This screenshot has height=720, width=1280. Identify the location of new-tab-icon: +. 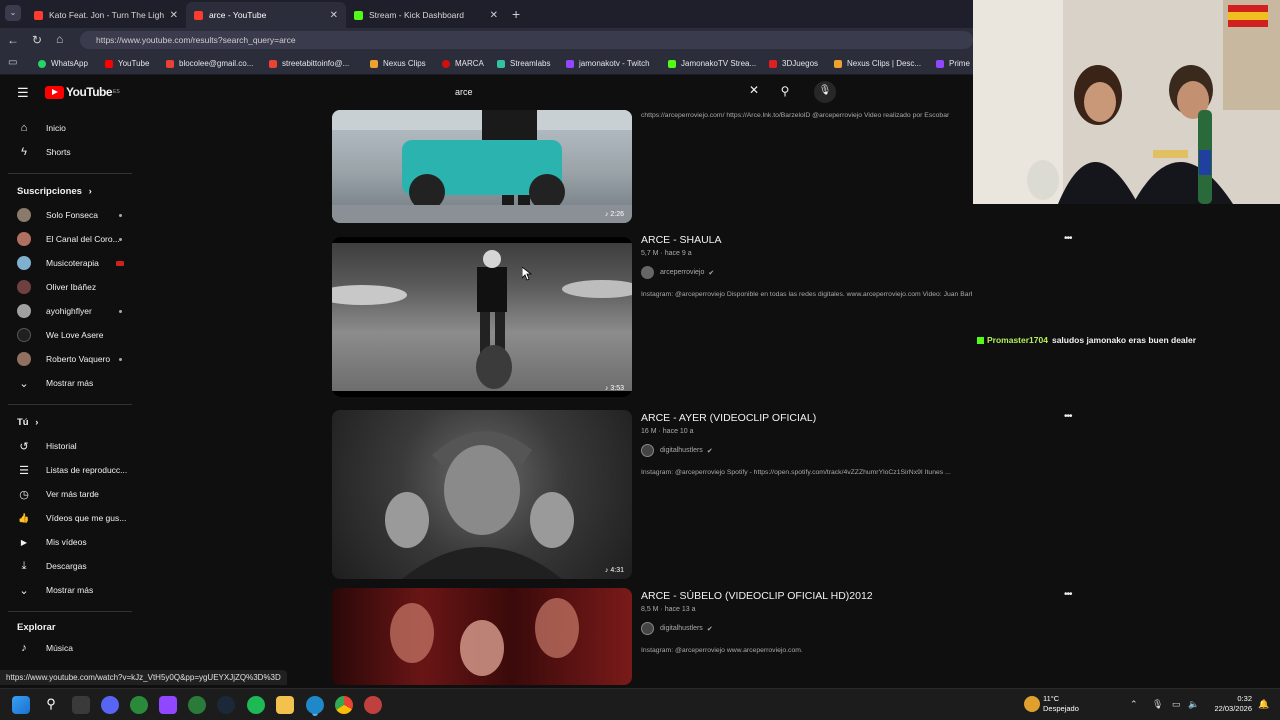
(516, 14).